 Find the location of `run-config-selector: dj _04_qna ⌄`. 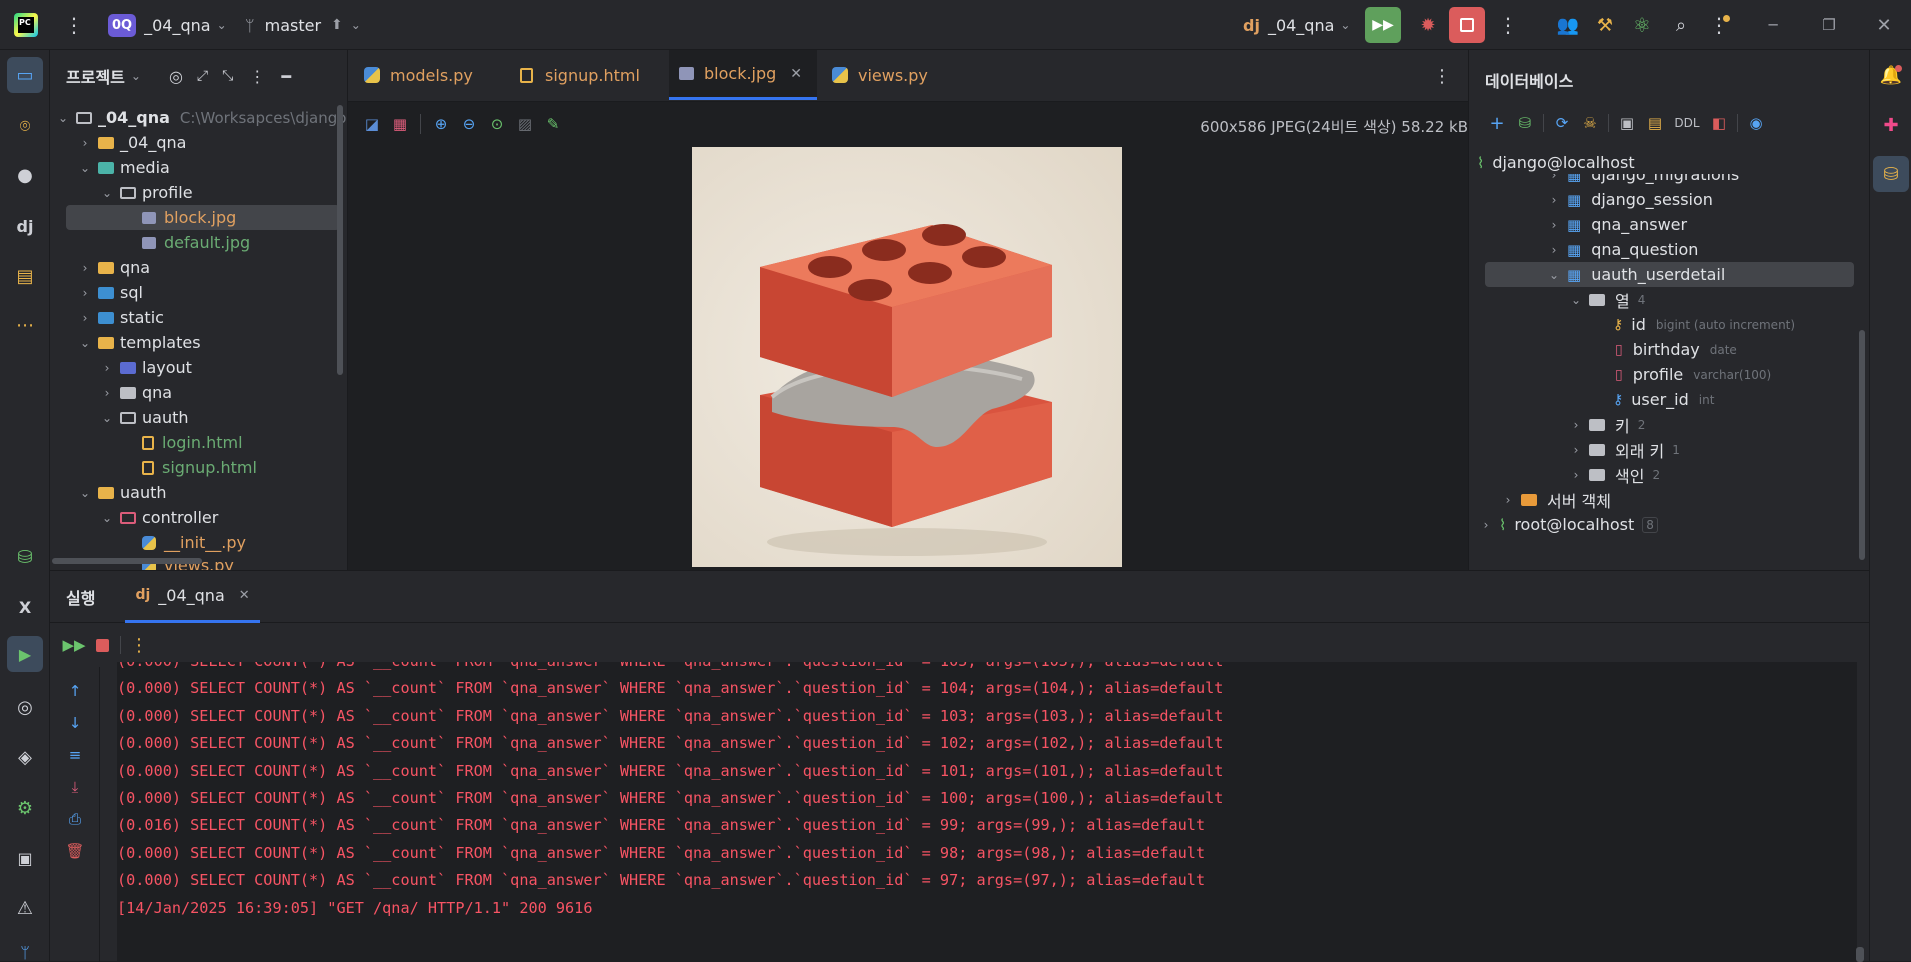

run-config-selector: dj _04_qna ⌄ is located at coordinates (1296, 25).